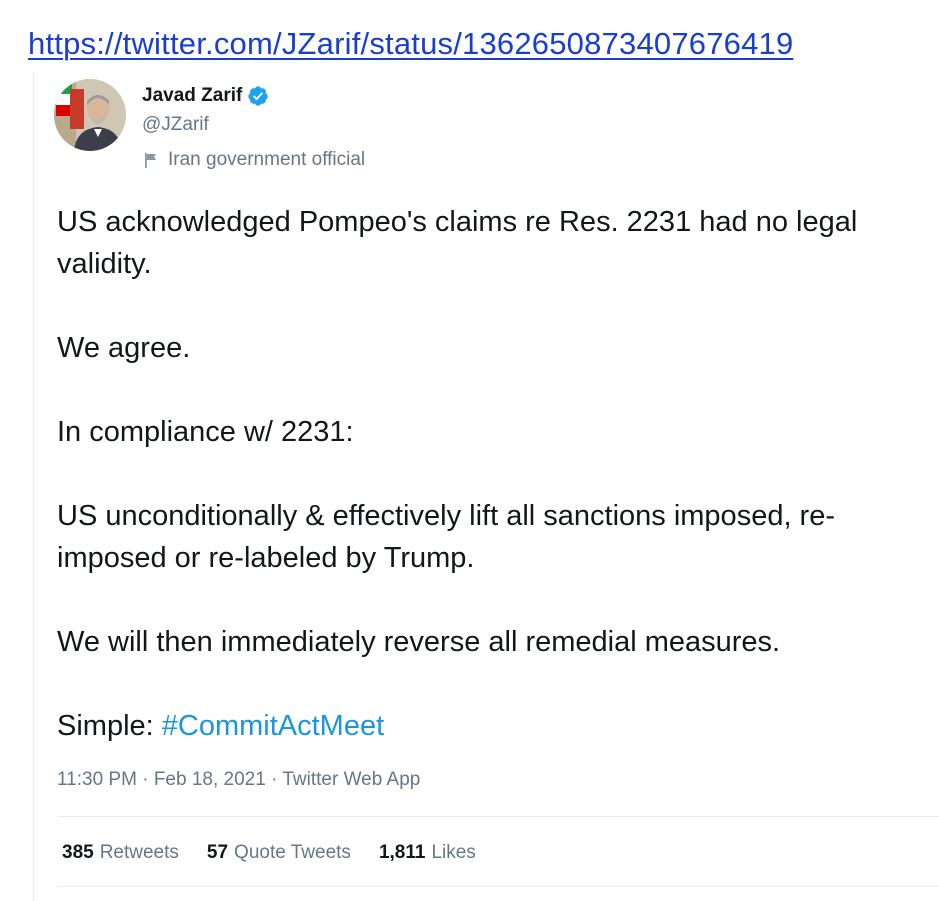  What do you see at coordinates (205, 432) in the screenshot?
I see `tweet-paragraph: In compliance w/ 2231:` at bounding box center [205, 432].